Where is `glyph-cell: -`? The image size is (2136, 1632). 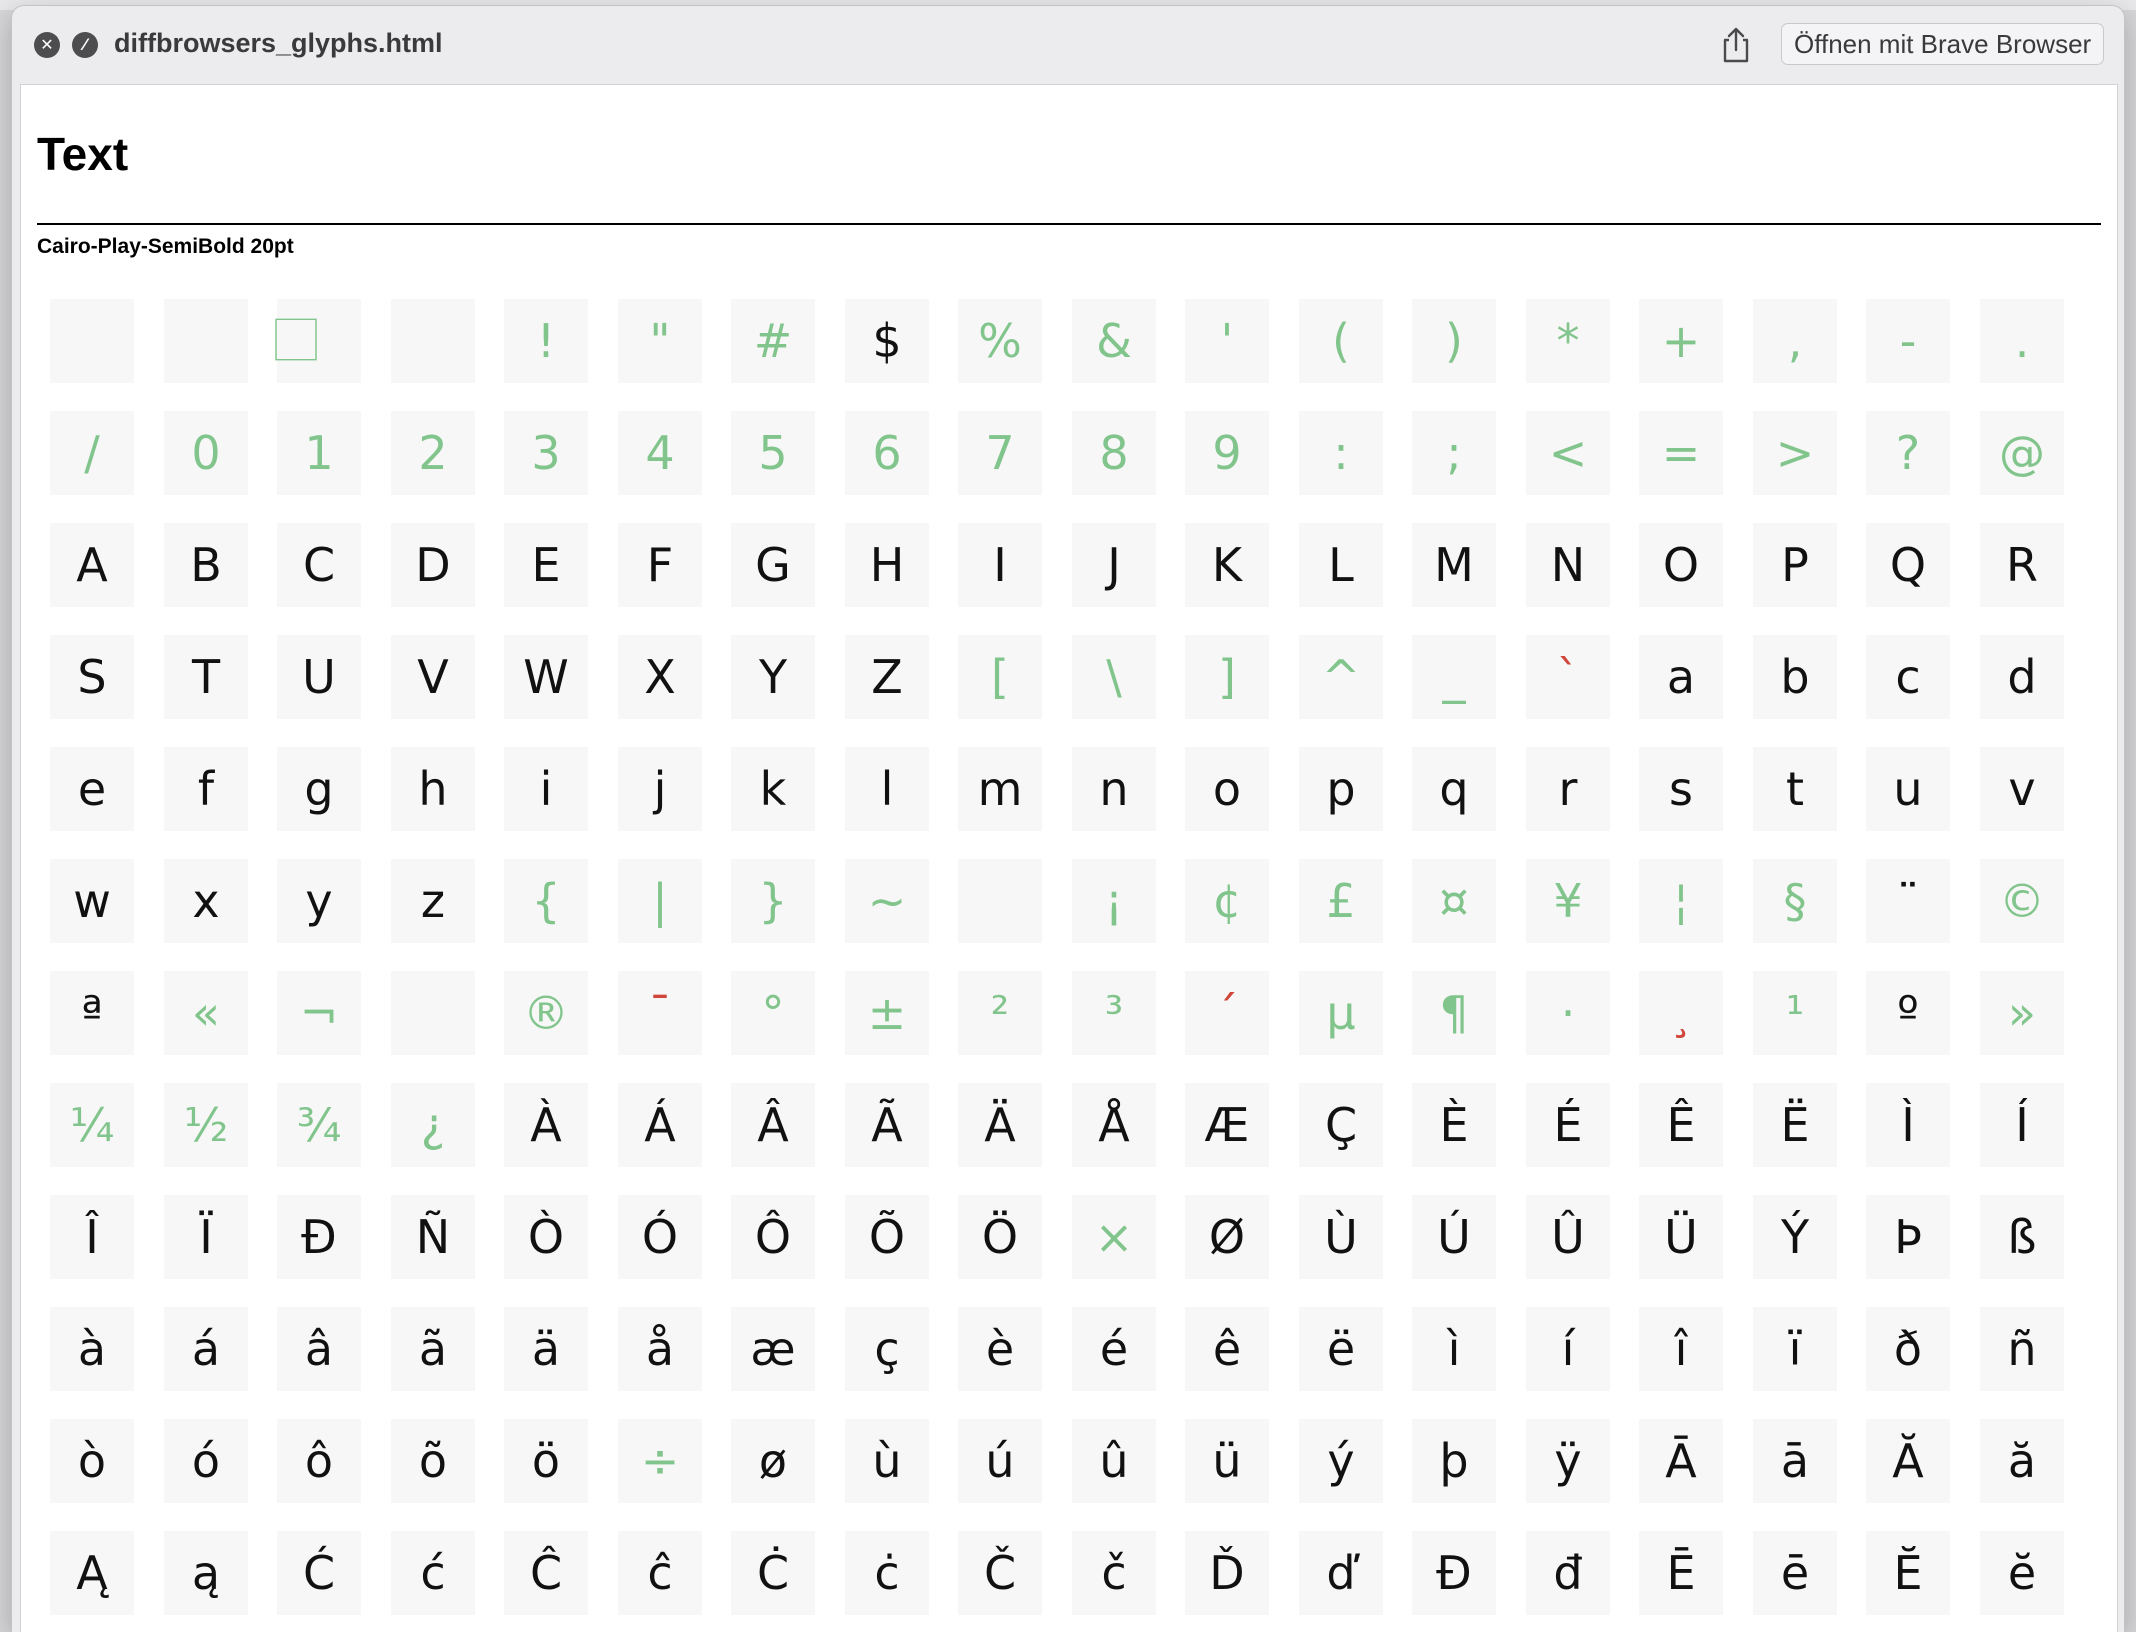 glyph-cell: - is located at coordinates (1908, 341).